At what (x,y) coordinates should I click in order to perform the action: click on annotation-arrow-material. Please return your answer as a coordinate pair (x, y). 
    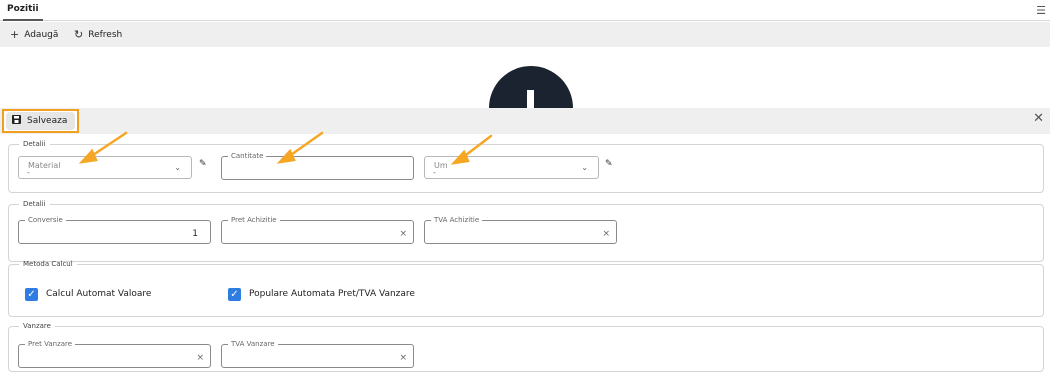
    Looking at the image, I should click on (108, 145).